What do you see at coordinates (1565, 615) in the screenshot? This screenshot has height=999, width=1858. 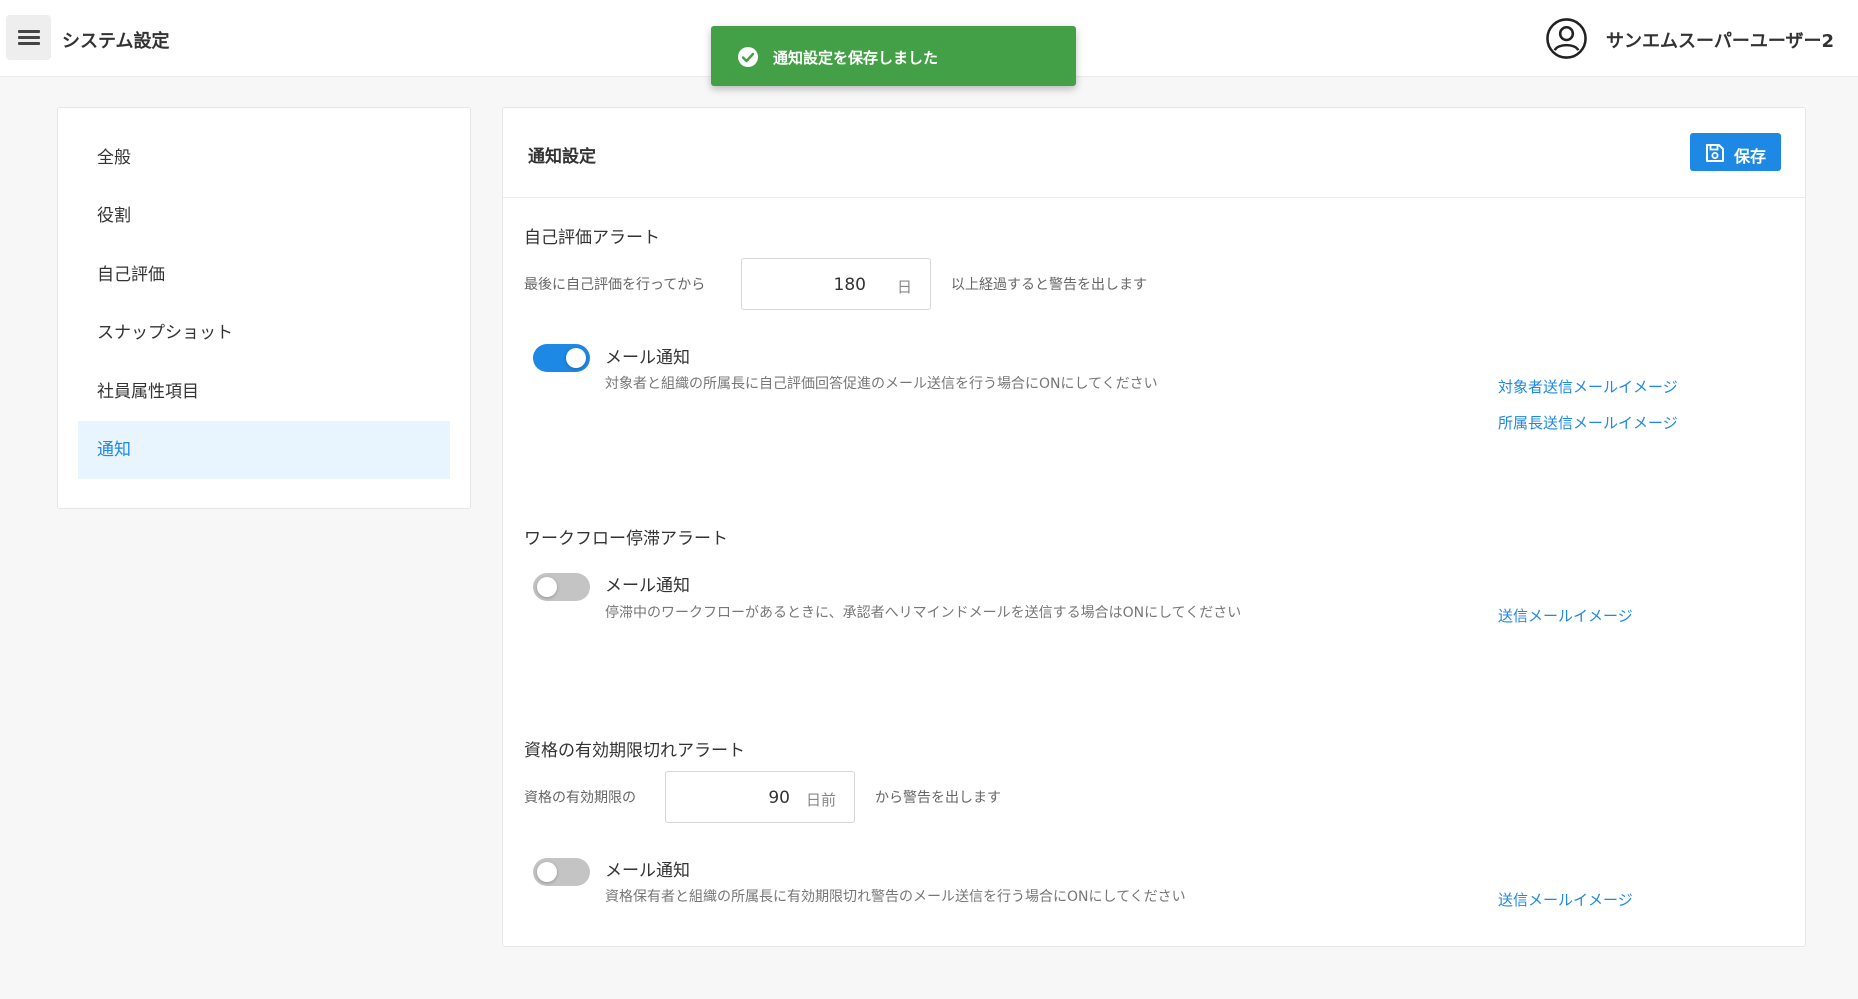 I see `workflow-mail-preview-link: 送信メールイメージ` at bounding box center [1565, 615].